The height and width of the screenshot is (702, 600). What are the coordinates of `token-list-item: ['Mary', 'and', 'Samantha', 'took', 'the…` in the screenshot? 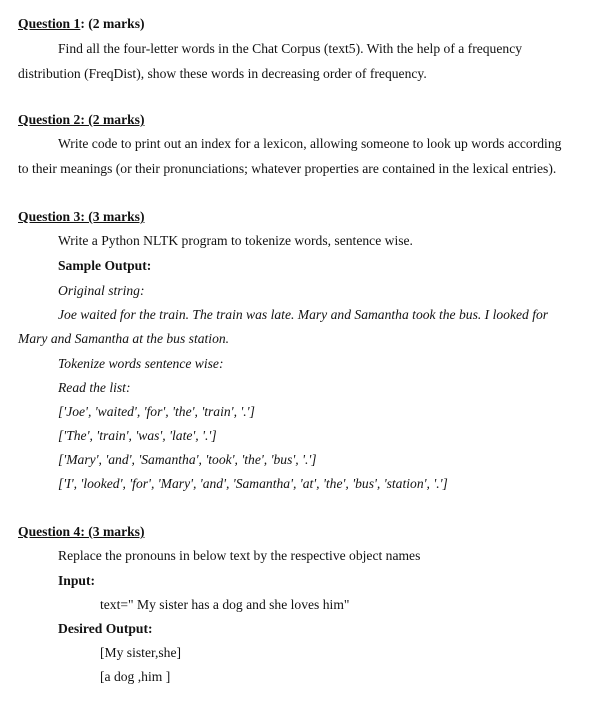 It's located at (187, 459).